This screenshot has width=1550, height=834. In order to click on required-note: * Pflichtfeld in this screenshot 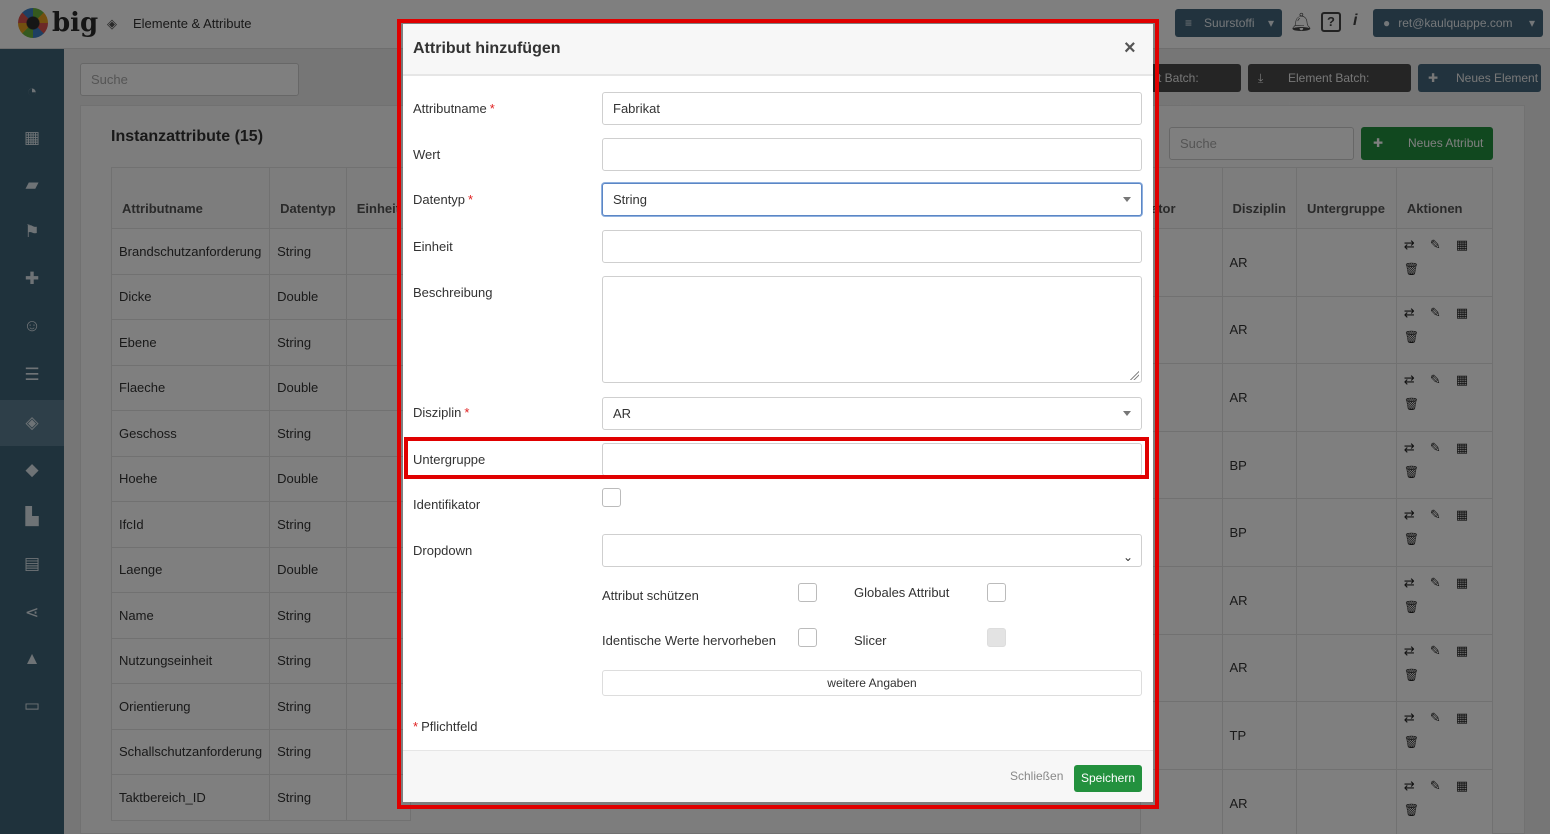, I will do `click(445, 726)`.